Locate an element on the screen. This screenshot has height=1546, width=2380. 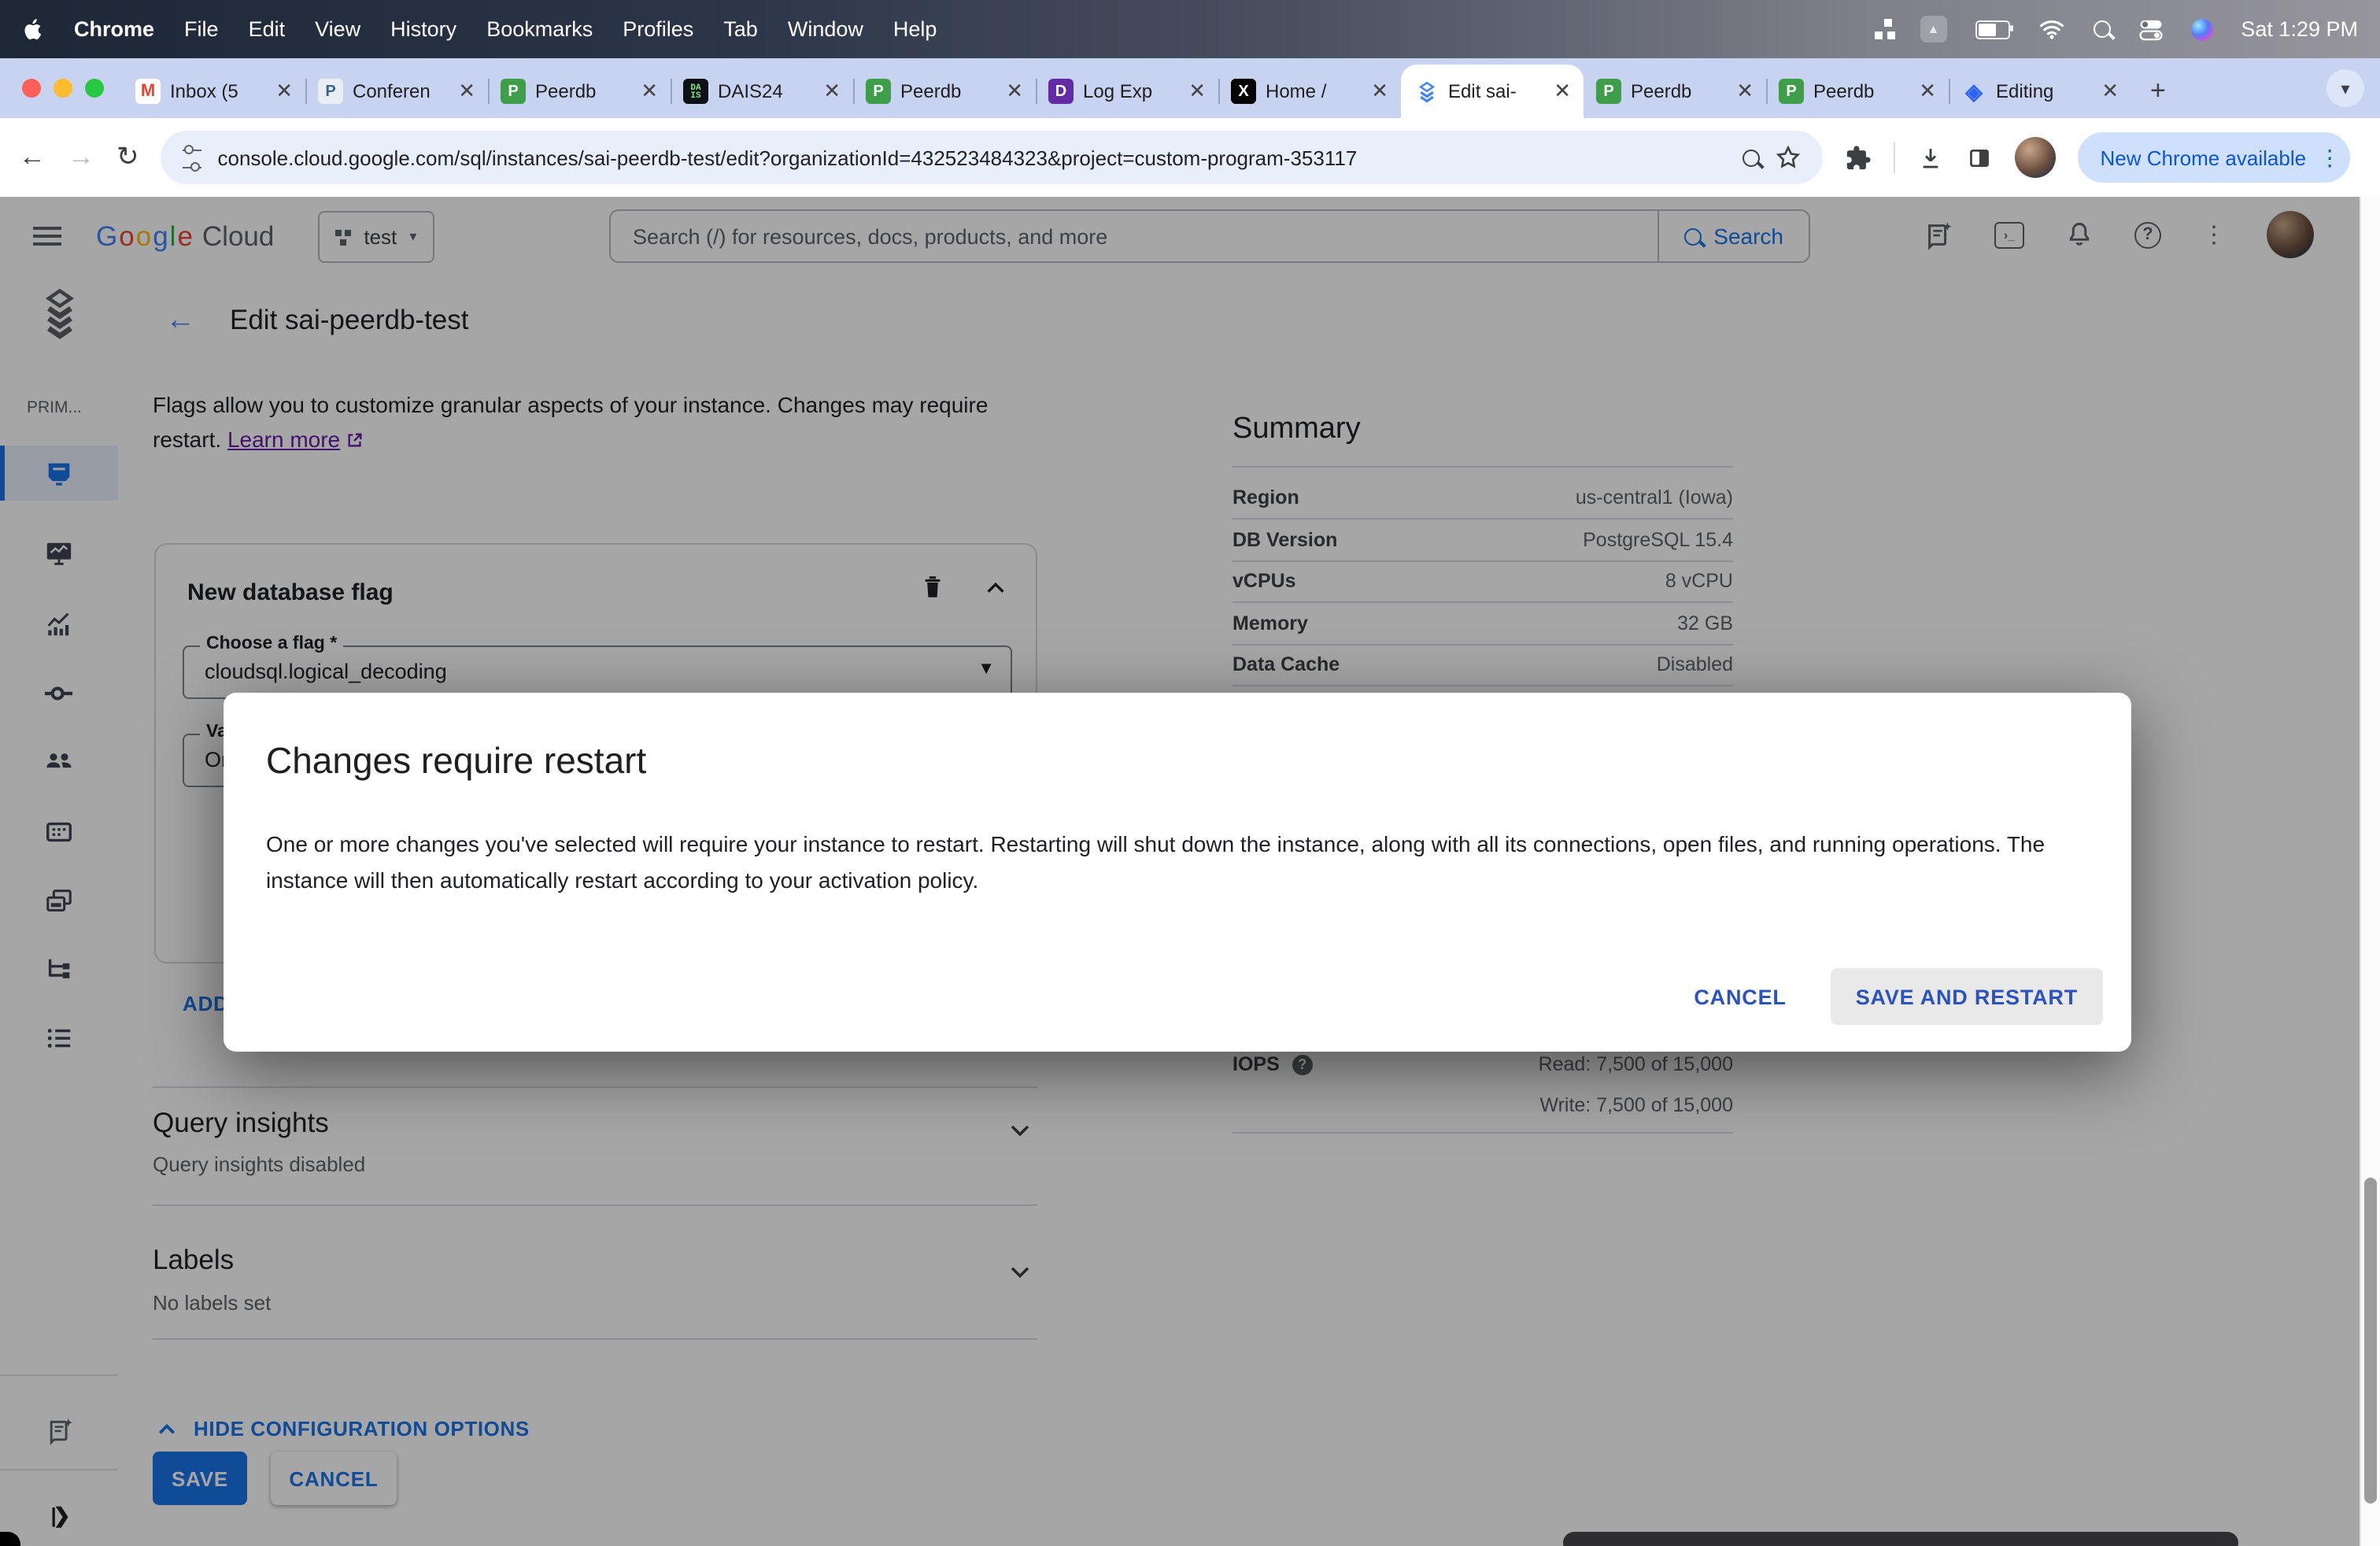
control-center-icon is located at coordinates (2150, 29).